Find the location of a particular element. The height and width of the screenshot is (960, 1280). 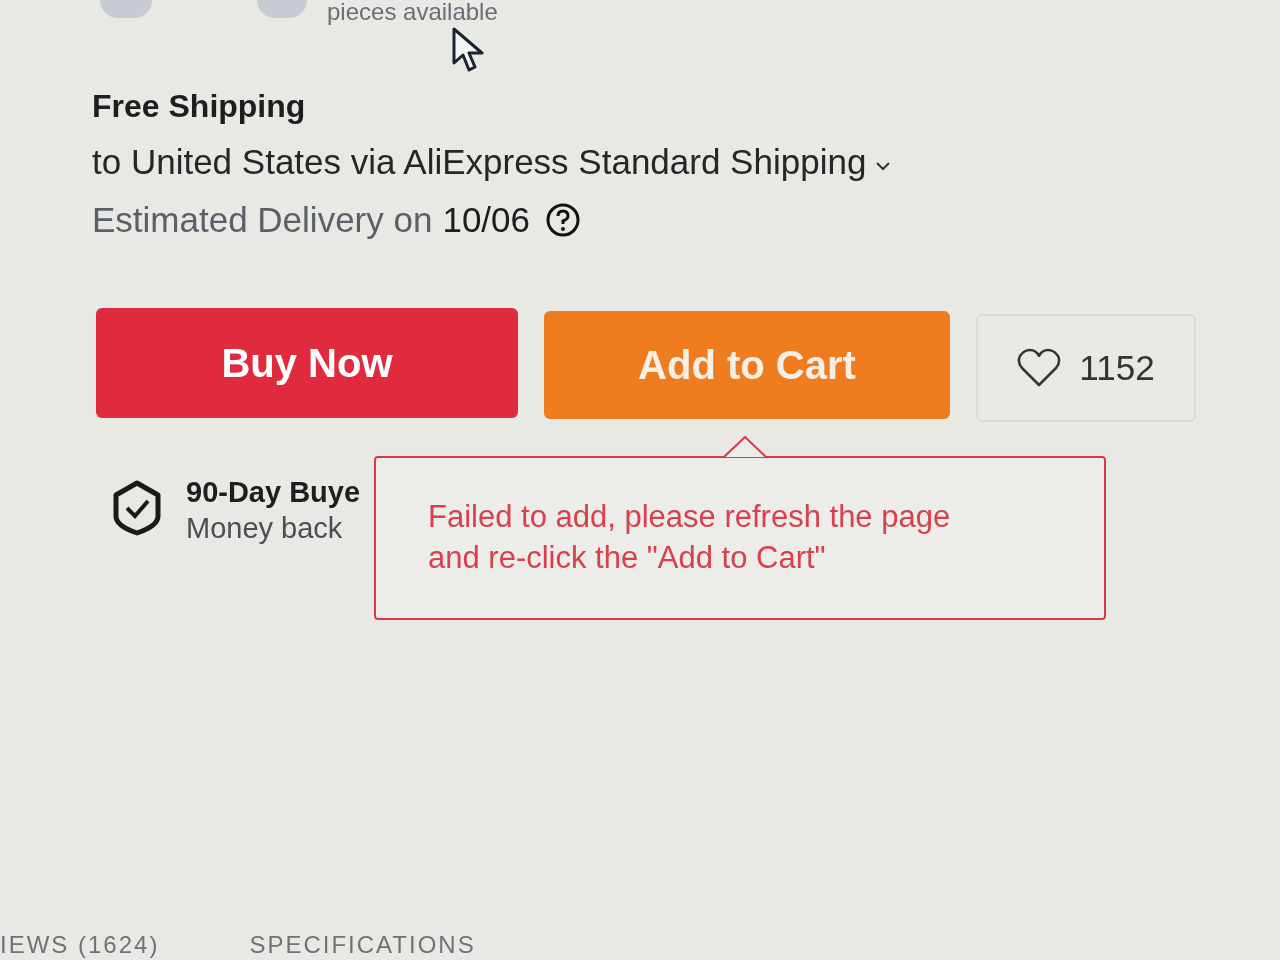

guarantee-subtitle: Money back is located at coordinates (265, 528).